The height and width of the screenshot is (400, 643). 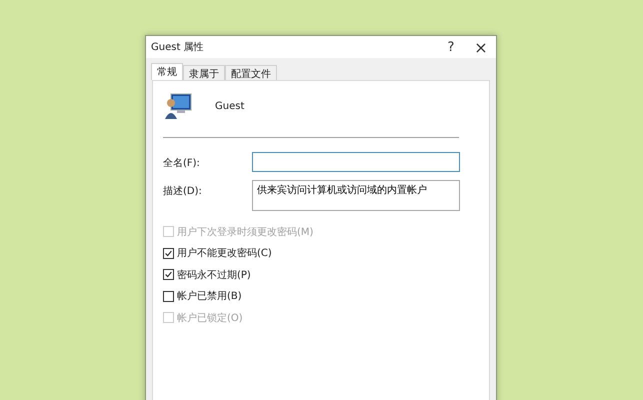 What do you see at coordinates (451, 47) in the screenshot?
I see `help-button: ?` at bounding box center [451, 47].